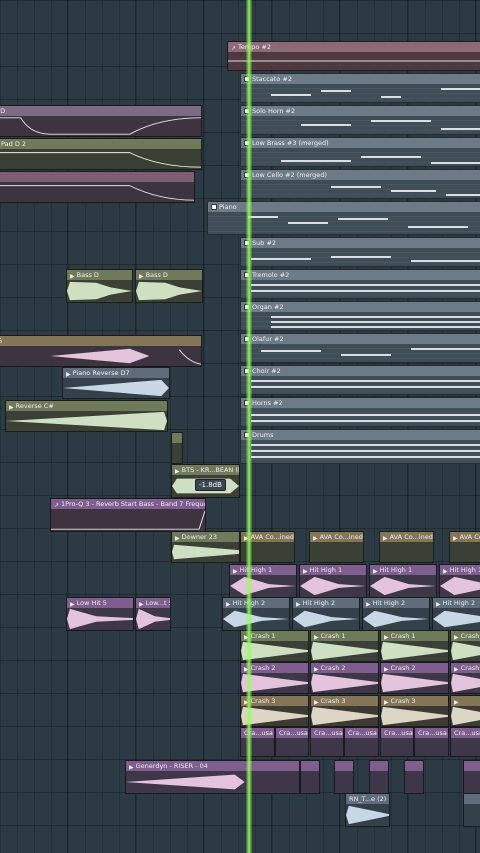 The width and height of the screenshot is (480, 853). I want to click on clip-label: Piano, so click(228, 207).